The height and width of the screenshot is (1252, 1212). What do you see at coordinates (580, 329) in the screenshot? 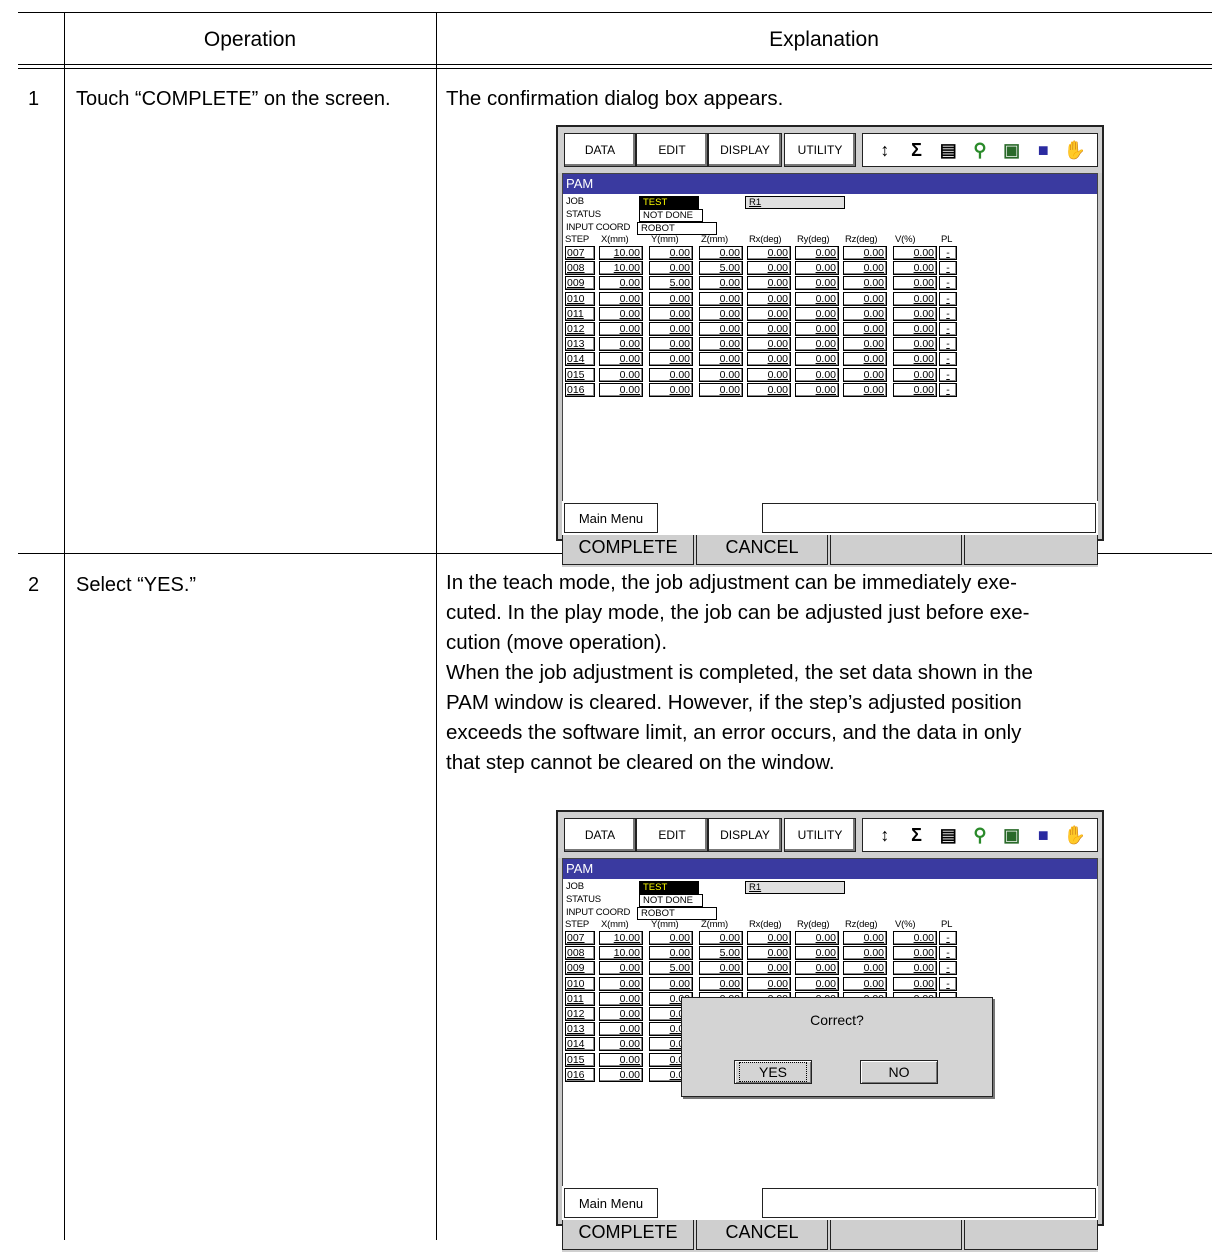
I see `step-number-cell: 012` at bounding box center [580, 329].